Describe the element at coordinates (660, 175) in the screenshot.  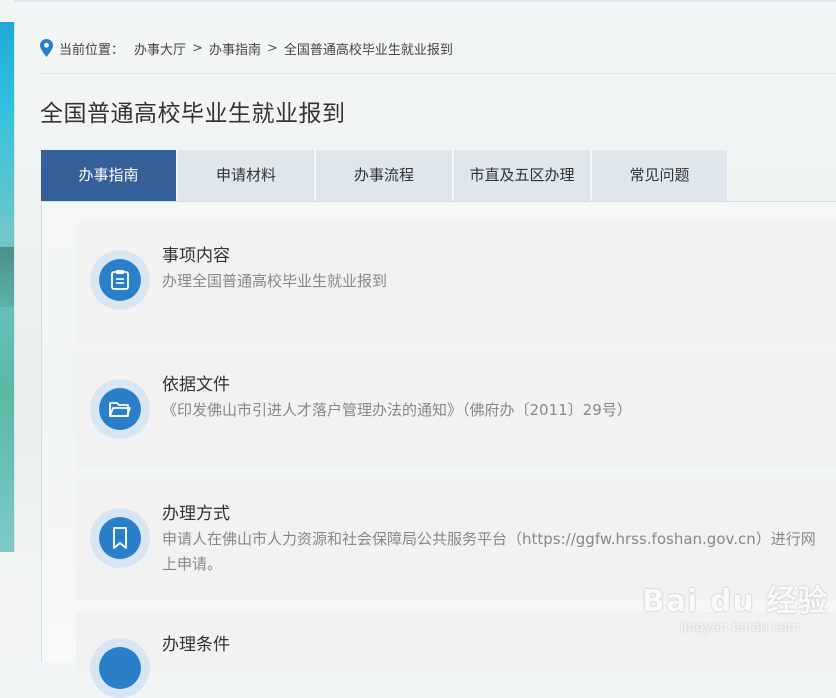
I see `tab-faq: 常见问题` at that location.